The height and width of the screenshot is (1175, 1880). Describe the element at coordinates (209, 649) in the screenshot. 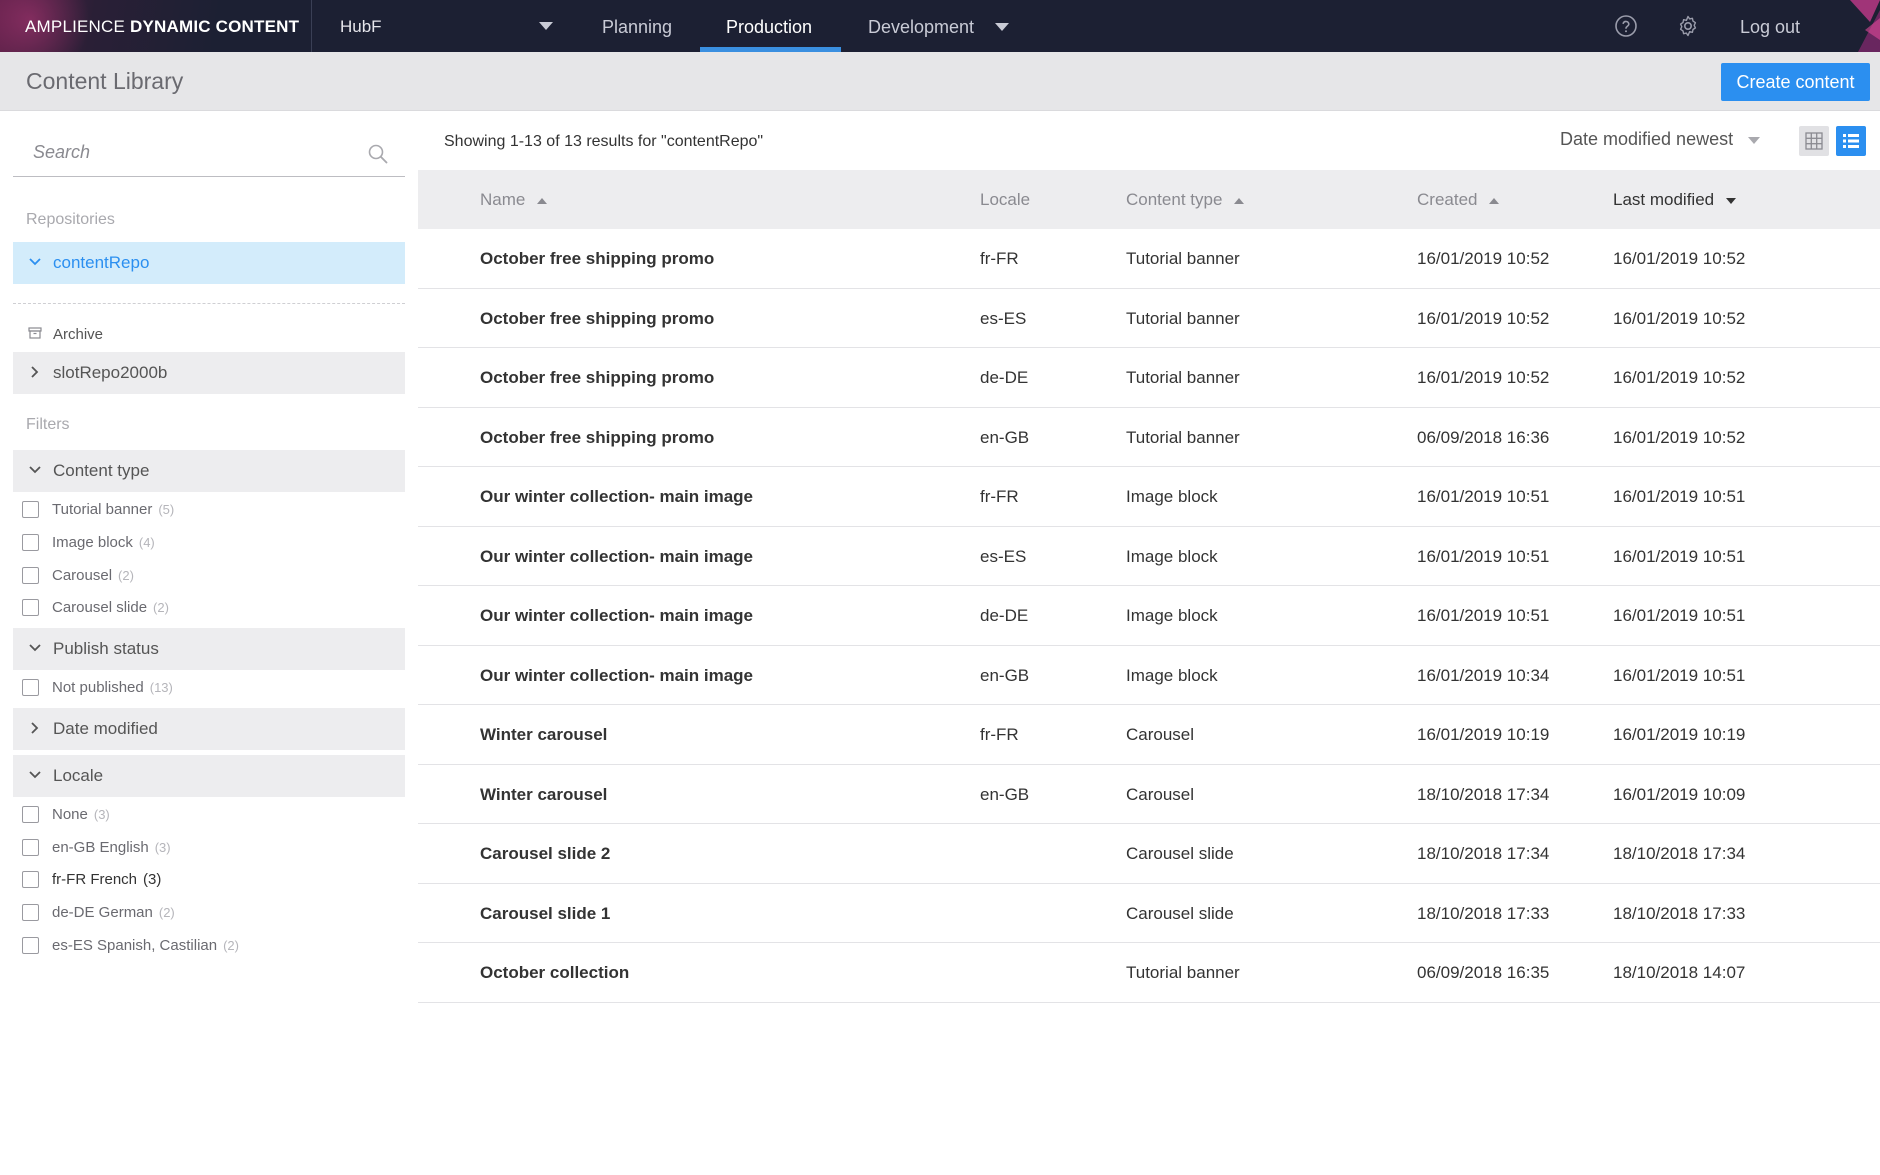

I see `filter-publish-status: Publish status` at that location.